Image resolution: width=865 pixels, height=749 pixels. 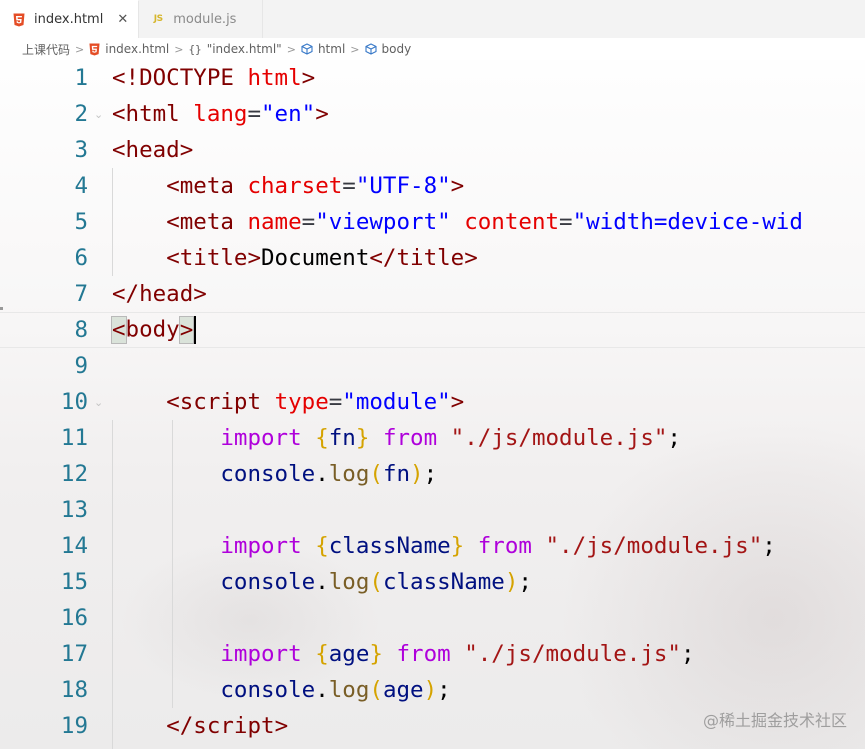 What do you see at coordinates (46, 49) in the screenshot?
I see `breadcrumb-item-folder: 上课代码` at bounding box center [46, 49].